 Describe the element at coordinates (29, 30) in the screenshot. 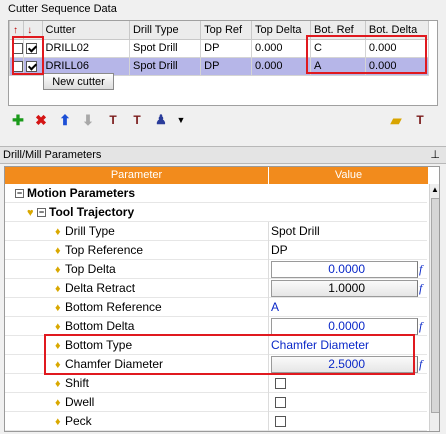

I see `check-all-icon: ↓` at that location.